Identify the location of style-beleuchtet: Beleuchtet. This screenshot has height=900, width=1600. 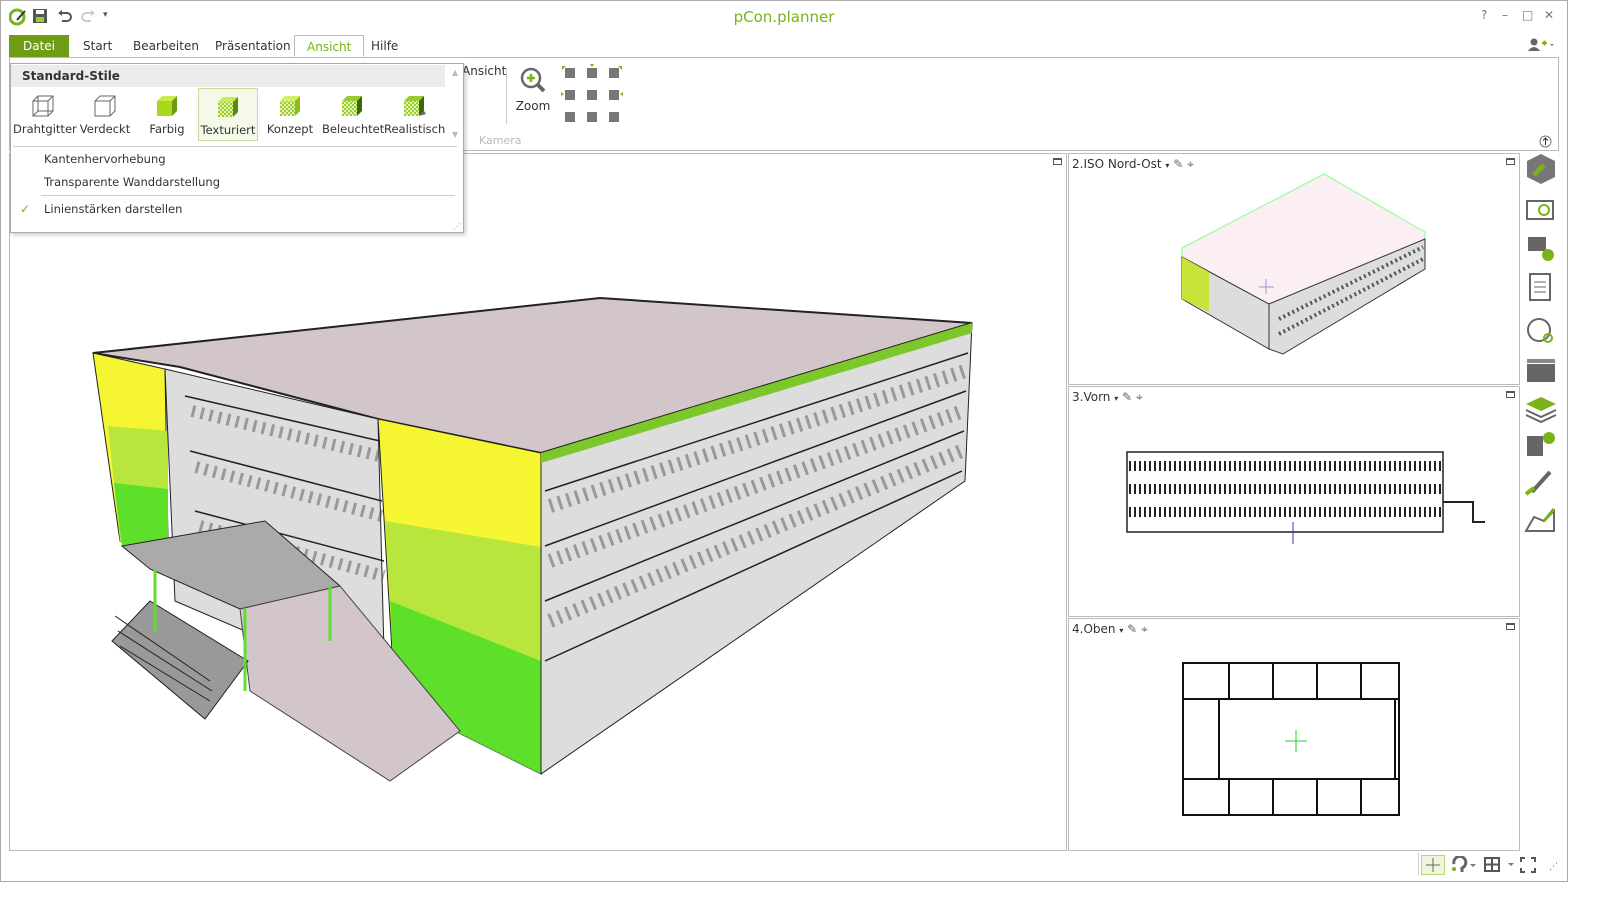
(353, 114).